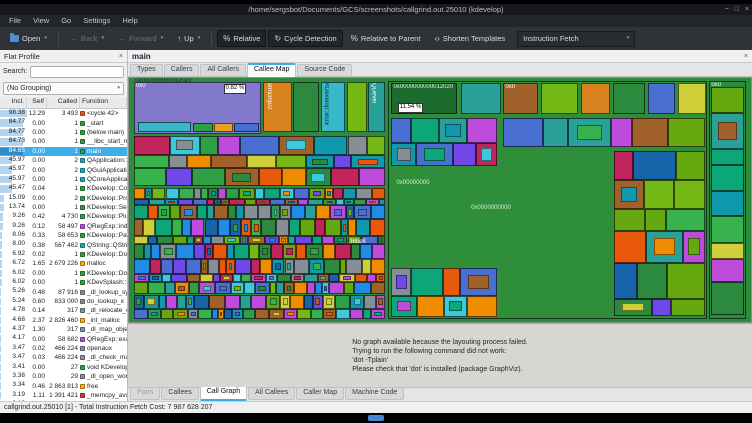 This screenshot has height=423, width=752. Describe the element at coordinates (63, 320) in the screenshot. I see `function-row: 4.68 2.37 2 826 460 _int_malloc` at that location.